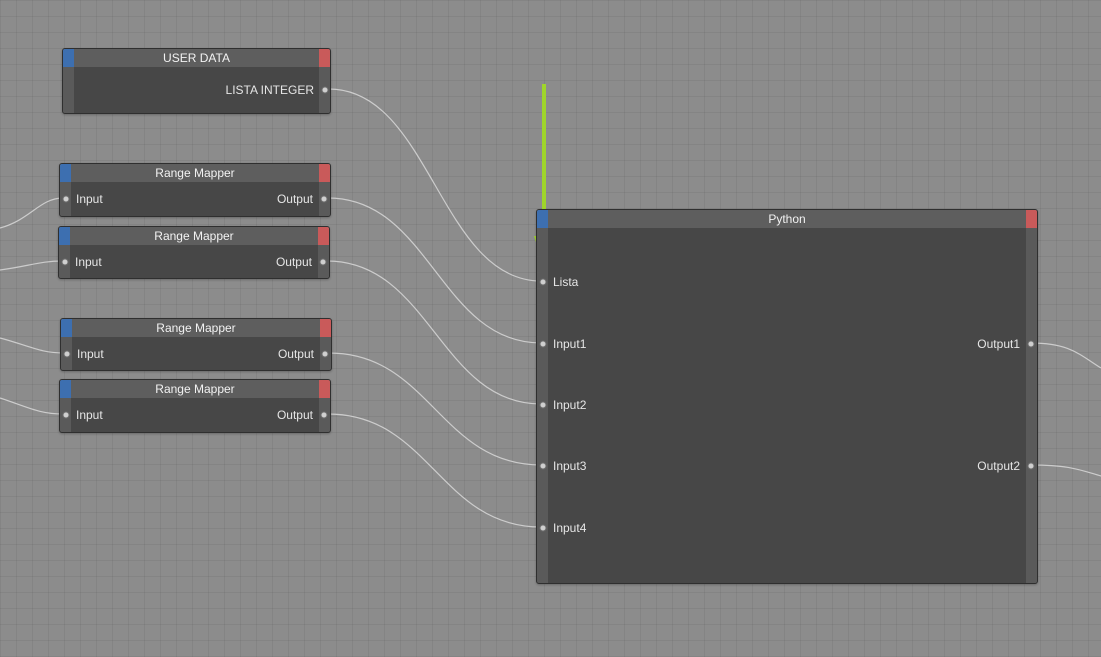  I want to click on input-label-input1: Input1, so click(570, 344).